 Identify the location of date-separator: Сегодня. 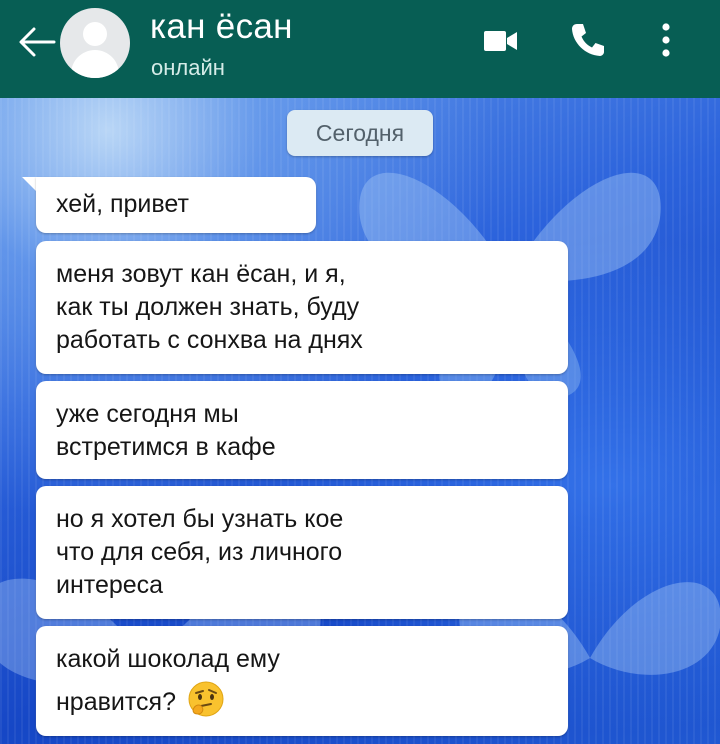
(360, 133).